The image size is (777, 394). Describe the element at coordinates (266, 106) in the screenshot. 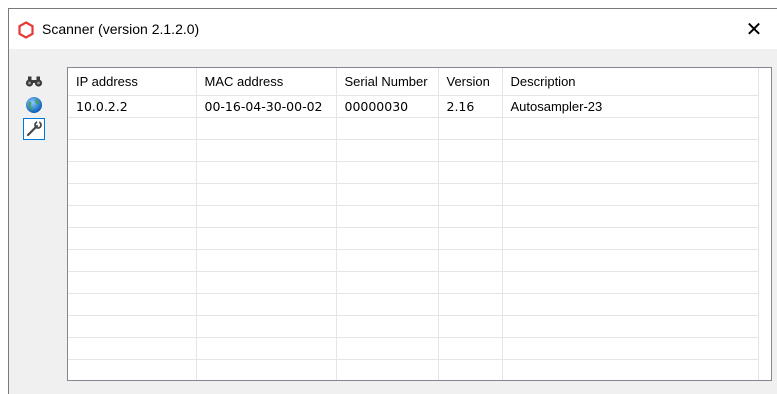

I see `cell-mac: 00-16-04-30-00-02` at that location.